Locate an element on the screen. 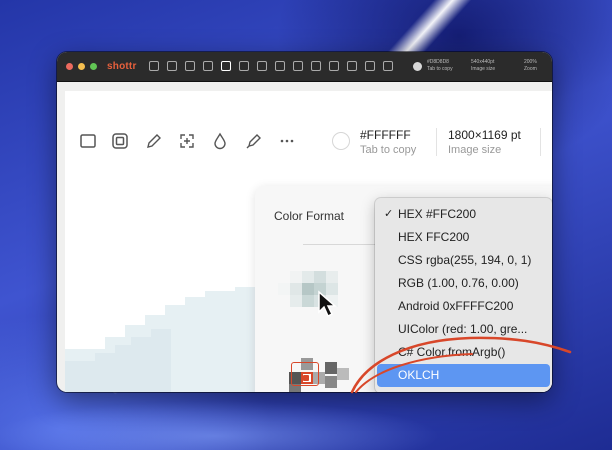  color-format-label: Color Format is located at coordinates (309, 216).